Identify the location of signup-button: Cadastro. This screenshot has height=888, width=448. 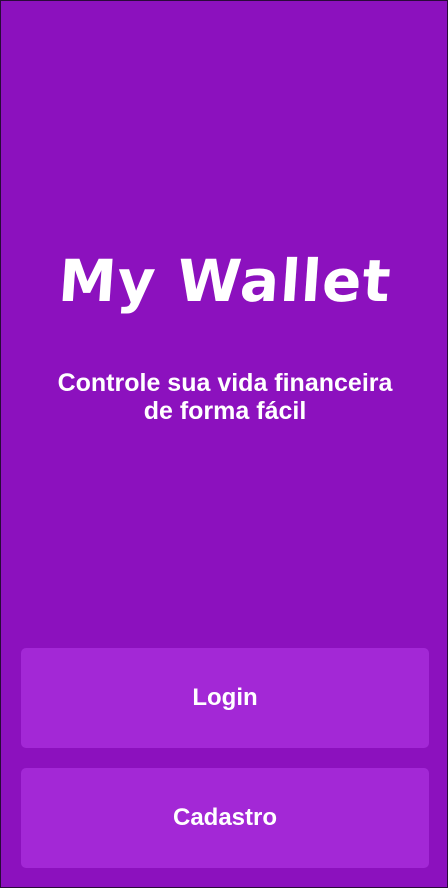
(225, 818).